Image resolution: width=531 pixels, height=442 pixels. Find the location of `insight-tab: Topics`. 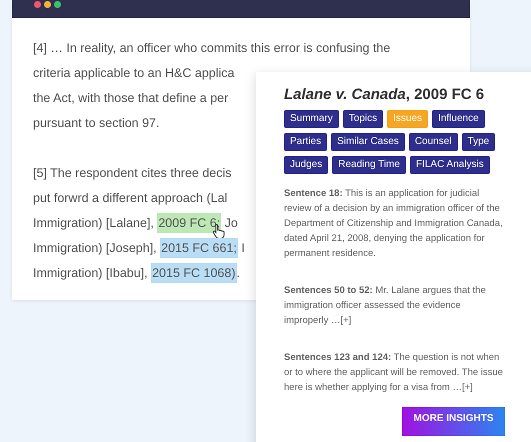

insight-tab: Topics is located at coordinates (363, 119).